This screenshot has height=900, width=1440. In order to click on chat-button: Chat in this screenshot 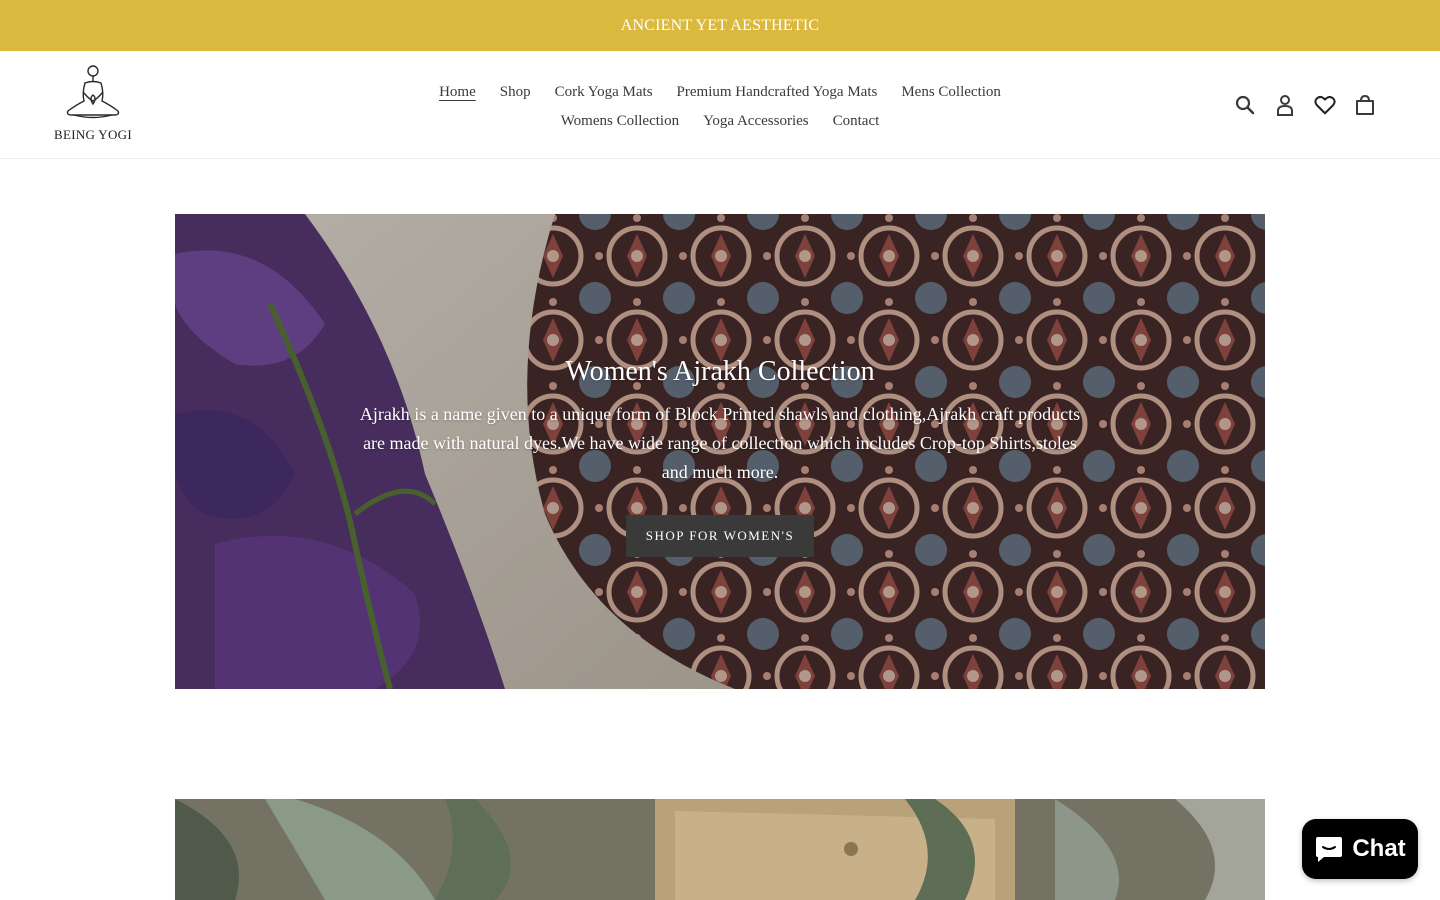, I will do `click(1360, 849)`.